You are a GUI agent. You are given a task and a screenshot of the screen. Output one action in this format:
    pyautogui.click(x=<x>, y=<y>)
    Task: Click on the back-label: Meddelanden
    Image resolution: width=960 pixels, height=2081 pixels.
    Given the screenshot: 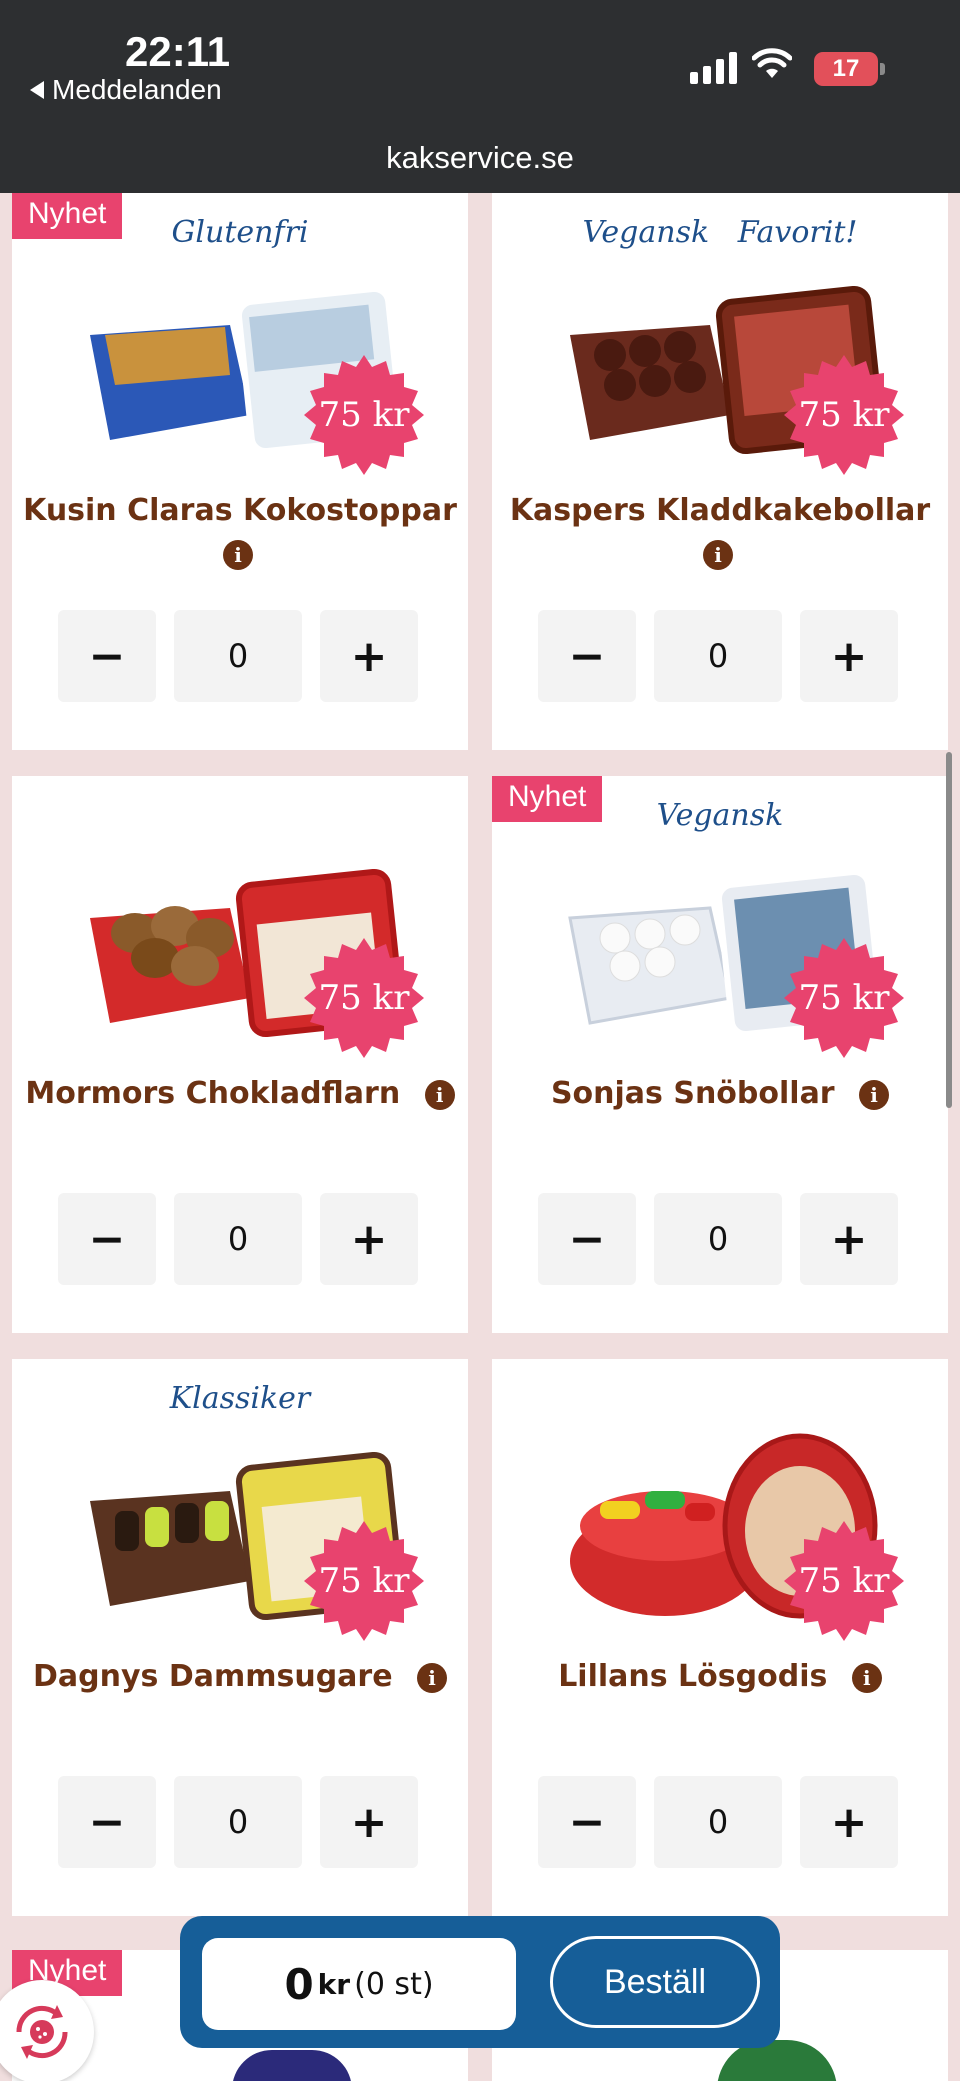 What is the action you would take?
    pyautogui.click(x=137, y=89)
    